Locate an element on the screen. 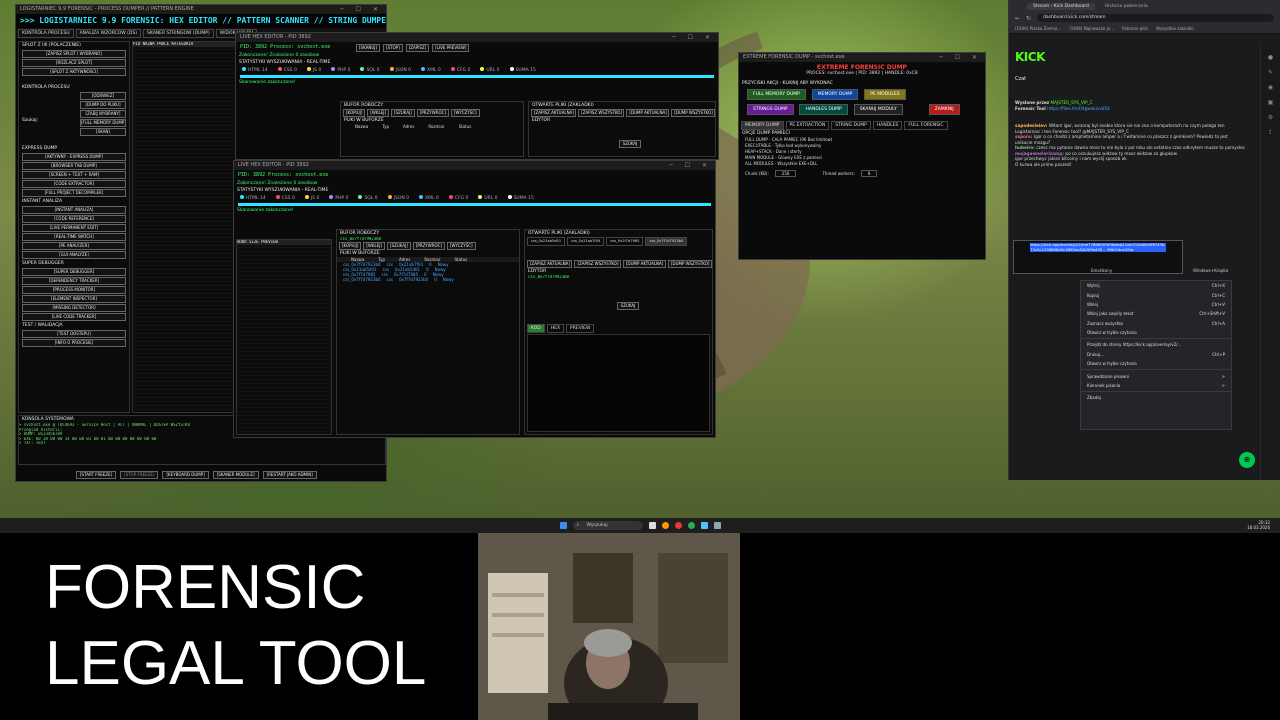  file-tab: css_0x21ab7f04 is located at coordinates (586, 241).